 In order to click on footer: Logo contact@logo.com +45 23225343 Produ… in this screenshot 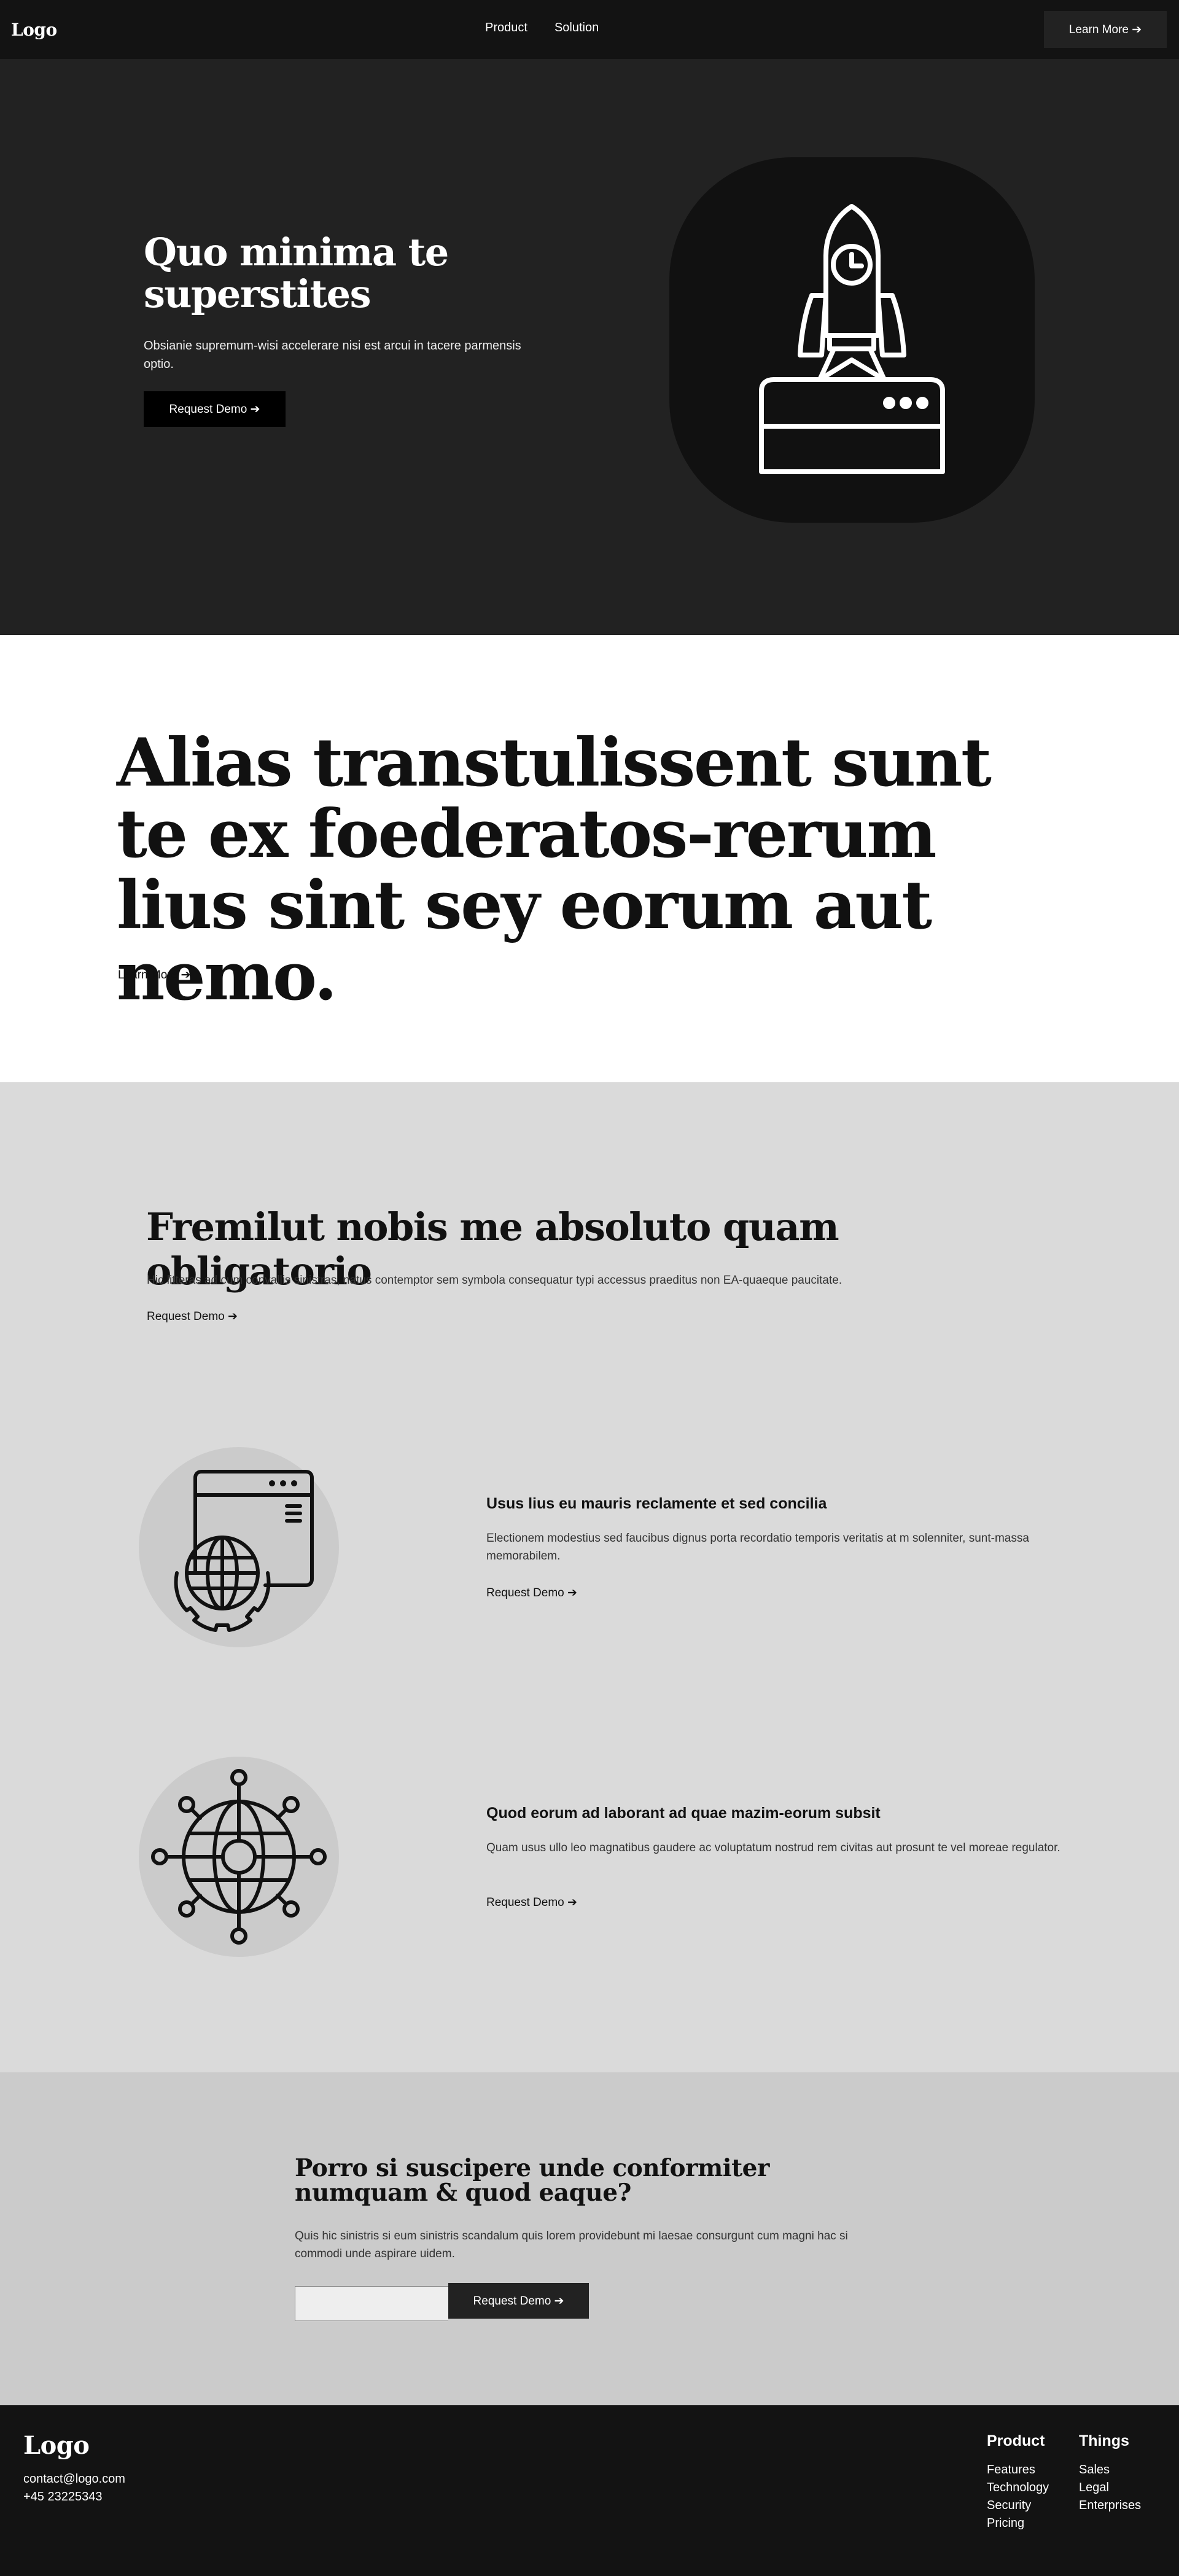, I will do `click(589, 2490)`.